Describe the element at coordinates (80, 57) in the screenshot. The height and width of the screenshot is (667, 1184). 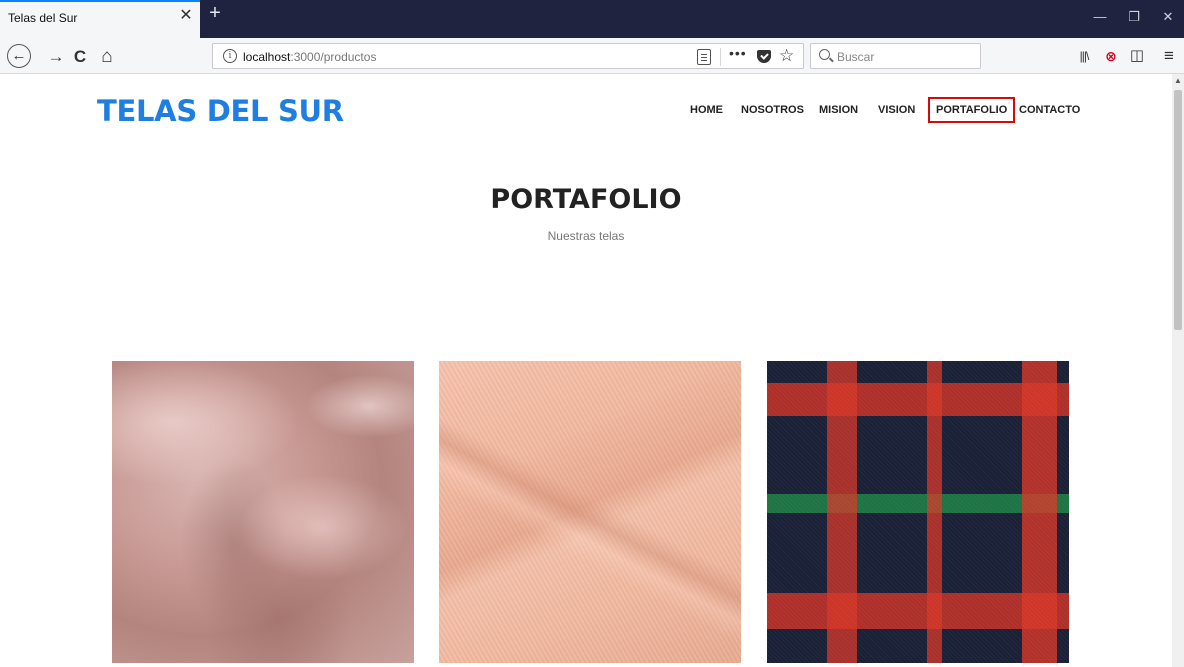
I see `reload-icon: C` at that location.